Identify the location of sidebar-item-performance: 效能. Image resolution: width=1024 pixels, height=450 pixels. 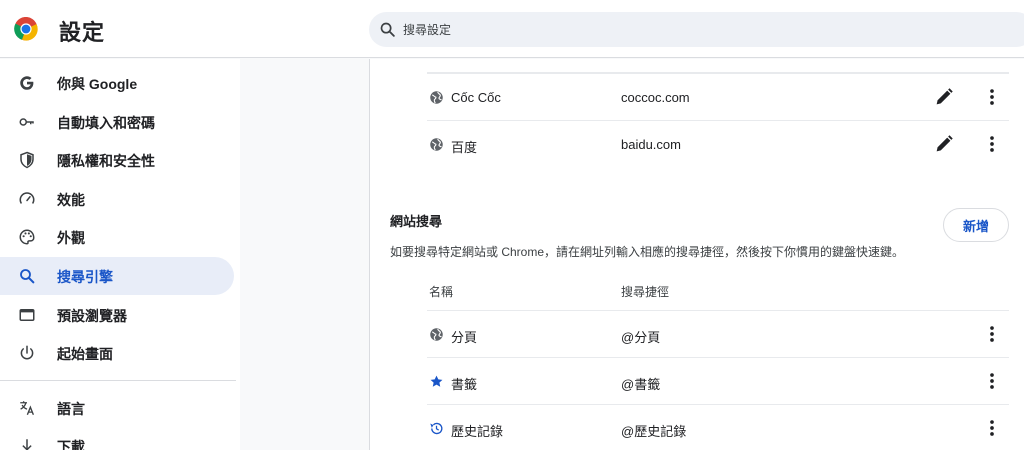
(117, 199).